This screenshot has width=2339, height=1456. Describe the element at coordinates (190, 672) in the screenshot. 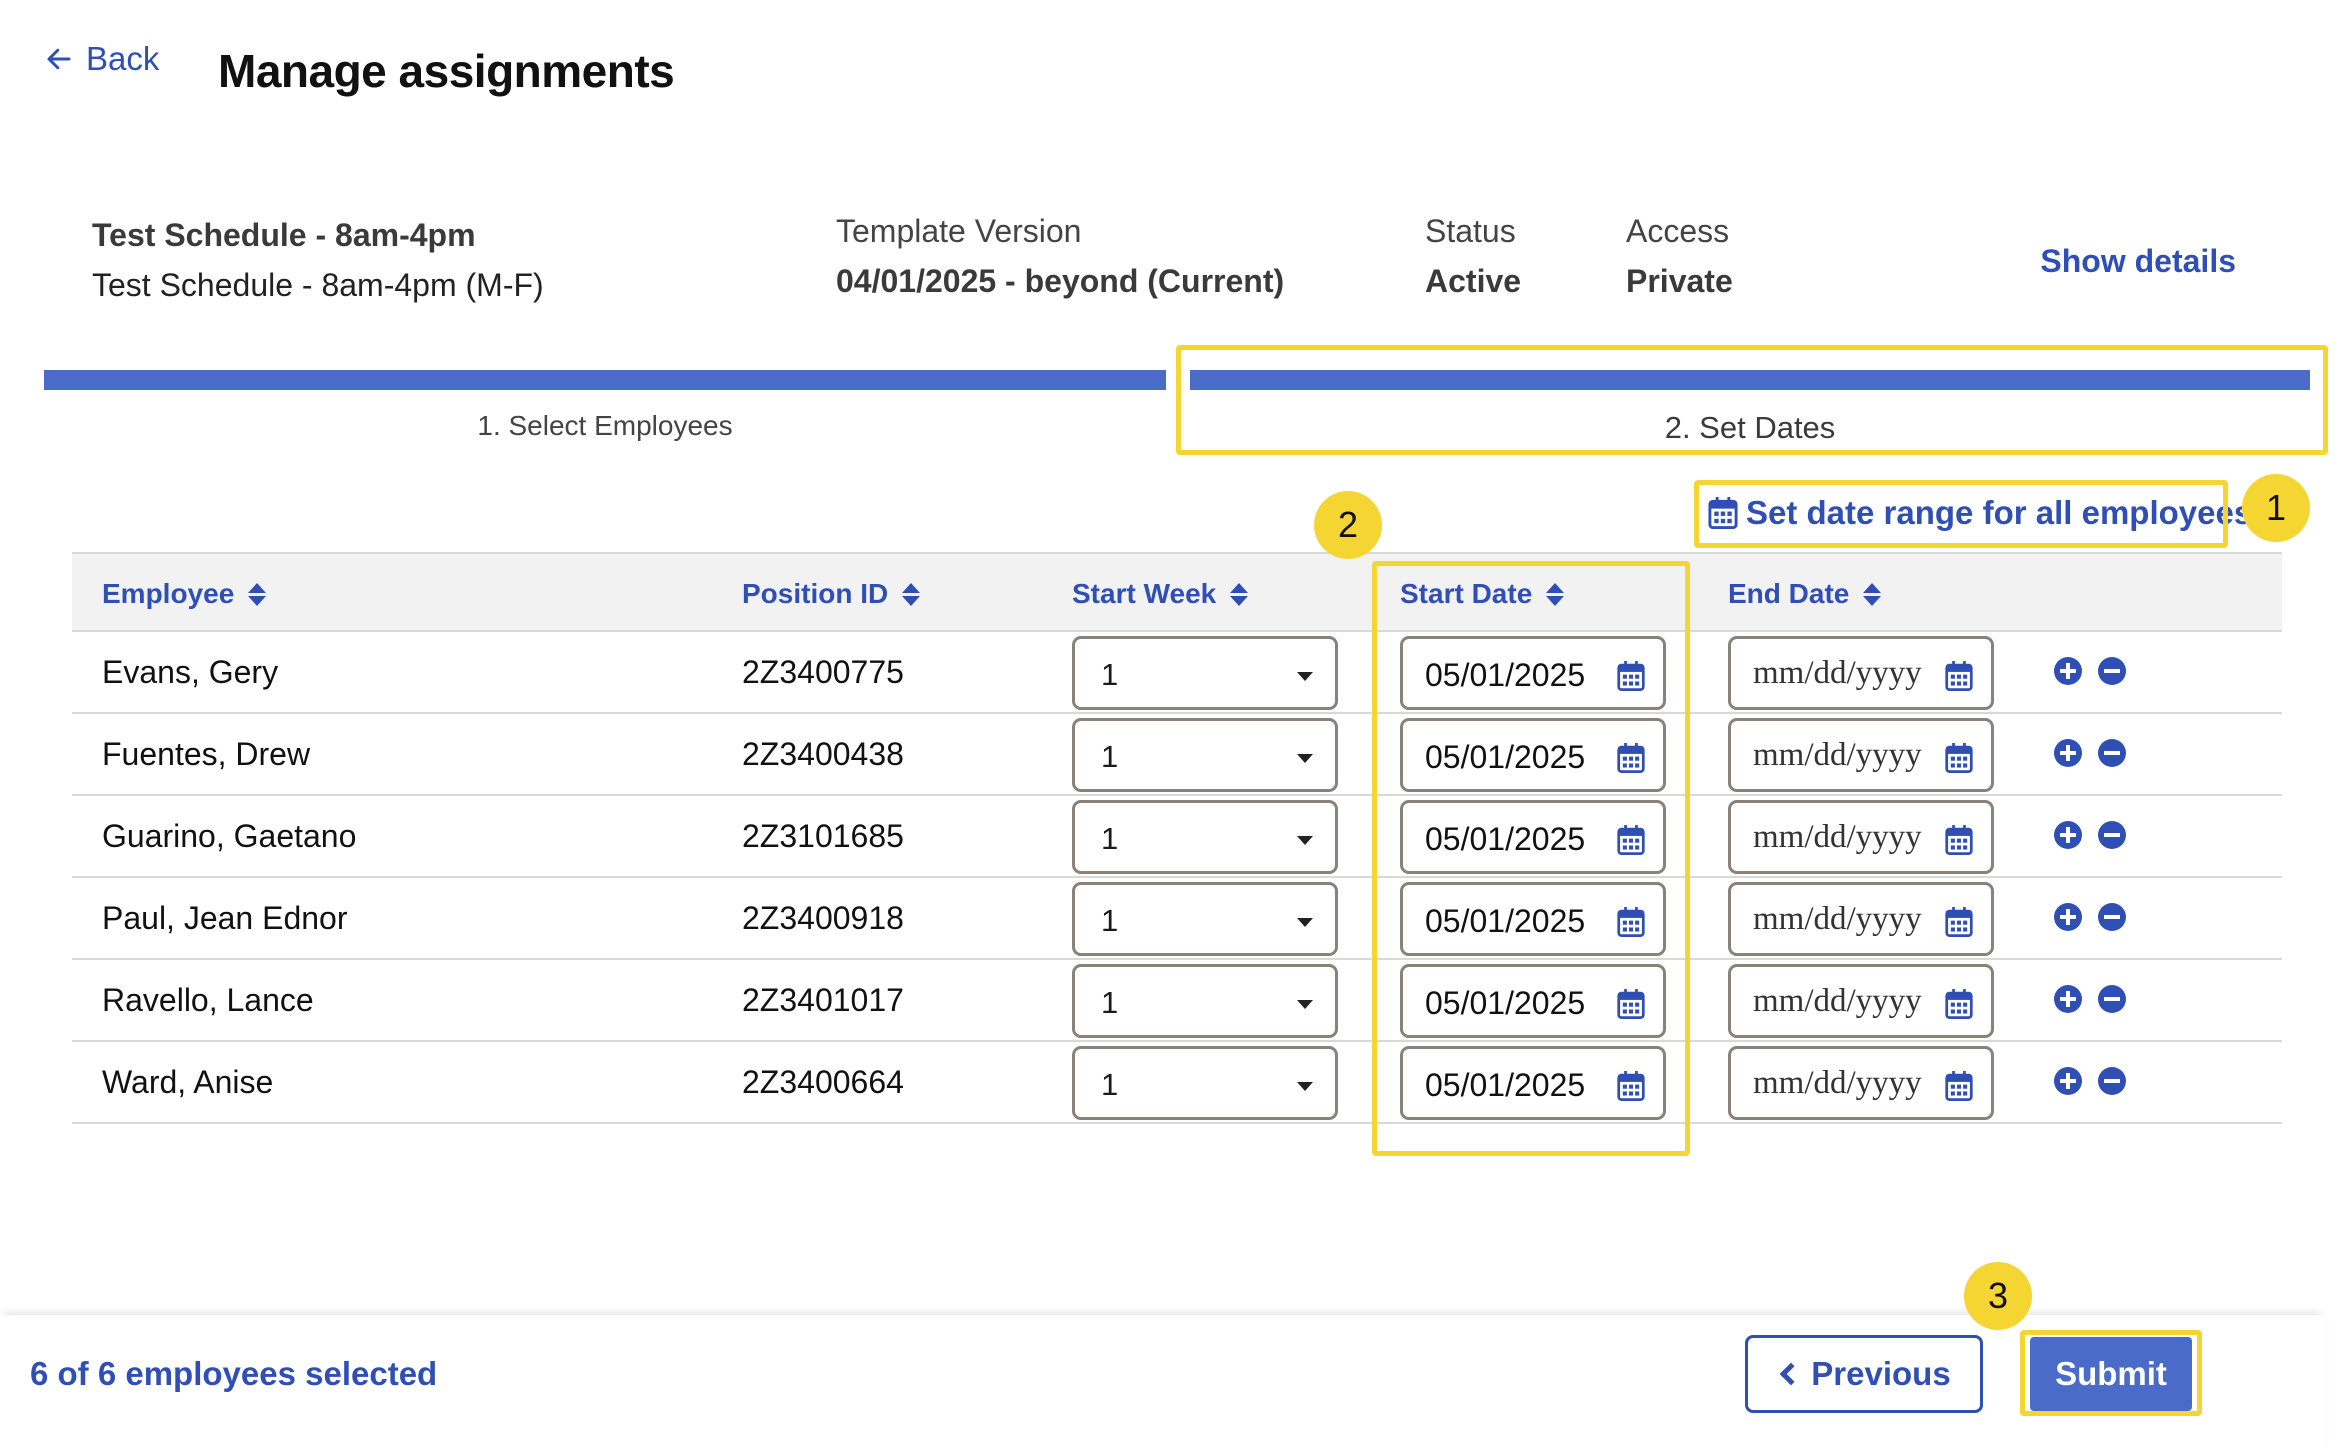

I see `employee-name: Evans, Gery` at that location.